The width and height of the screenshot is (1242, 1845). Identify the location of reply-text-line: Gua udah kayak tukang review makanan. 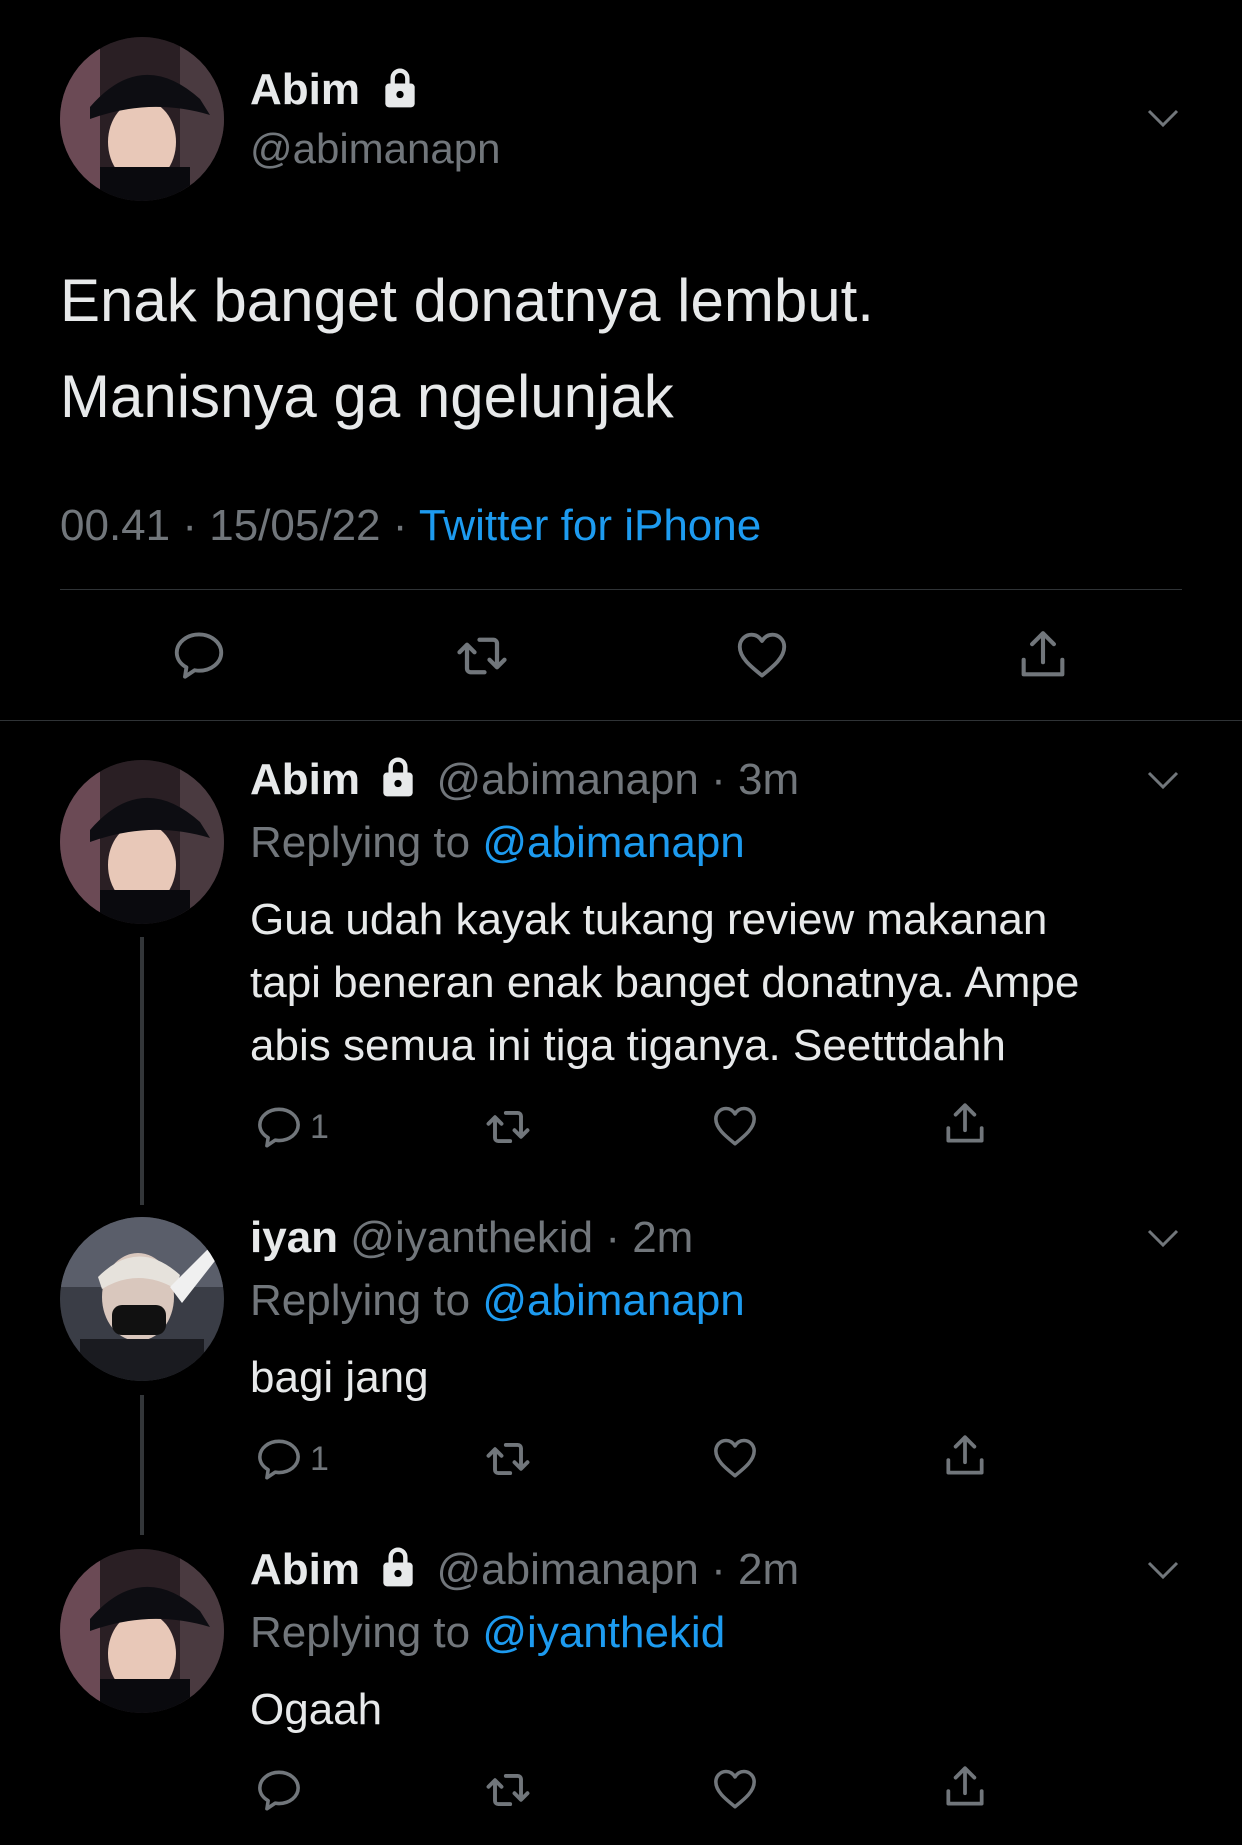
(649, 919).